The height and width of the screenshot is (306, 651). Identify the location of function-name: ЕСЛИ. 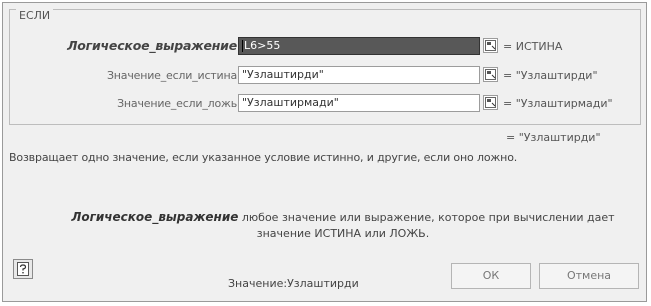
(35, 15).